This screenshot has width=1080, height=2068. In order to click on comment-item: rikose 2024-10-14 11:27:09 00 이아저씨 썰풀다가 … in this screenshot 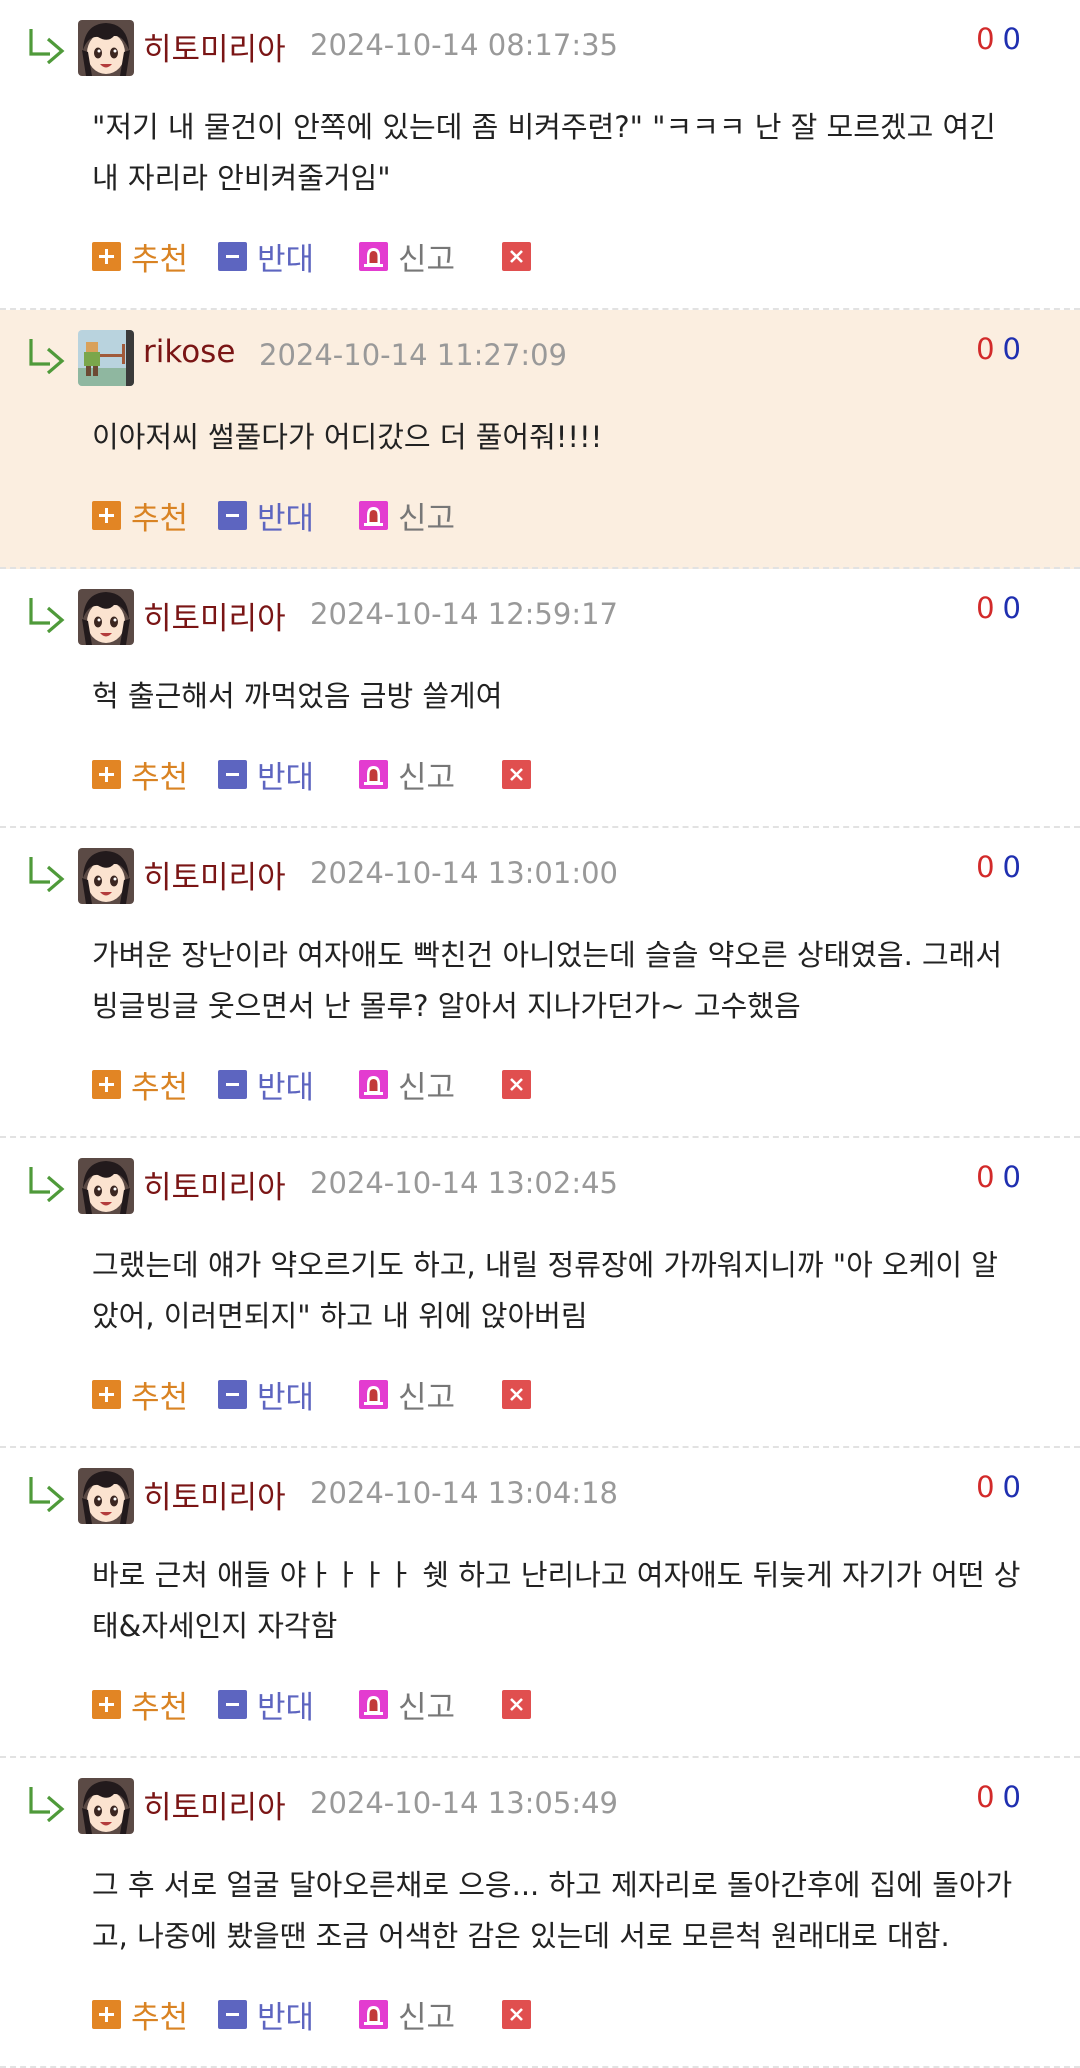, I will do `click(540, 439)`.